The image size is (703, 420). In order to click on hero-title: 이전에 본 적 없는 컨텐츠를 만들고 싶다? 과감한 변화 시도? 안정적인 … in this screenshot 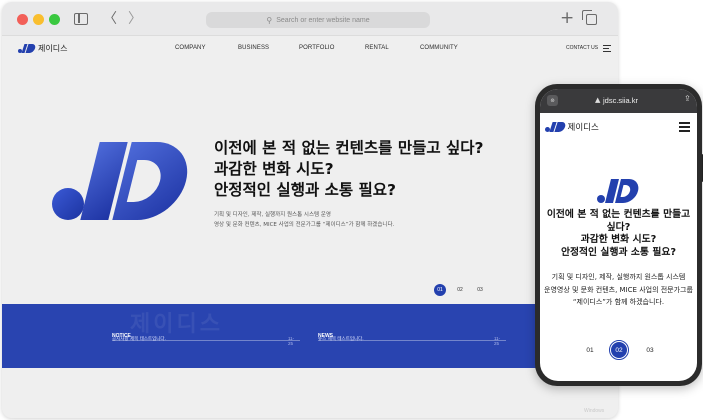, I will do `click(364, 169)`.